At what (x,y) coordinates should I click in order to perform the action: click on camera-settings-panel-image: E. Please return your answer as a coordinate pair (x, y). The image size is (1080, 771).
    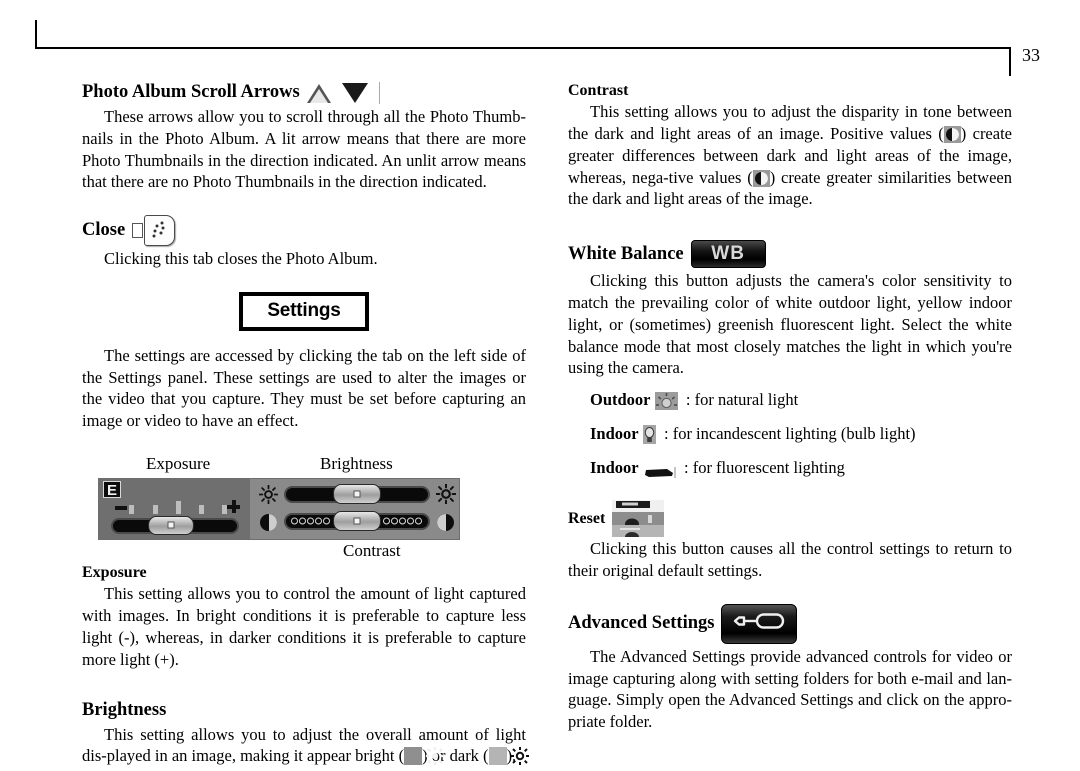
    Looking at the image, I should click on (279, 508).